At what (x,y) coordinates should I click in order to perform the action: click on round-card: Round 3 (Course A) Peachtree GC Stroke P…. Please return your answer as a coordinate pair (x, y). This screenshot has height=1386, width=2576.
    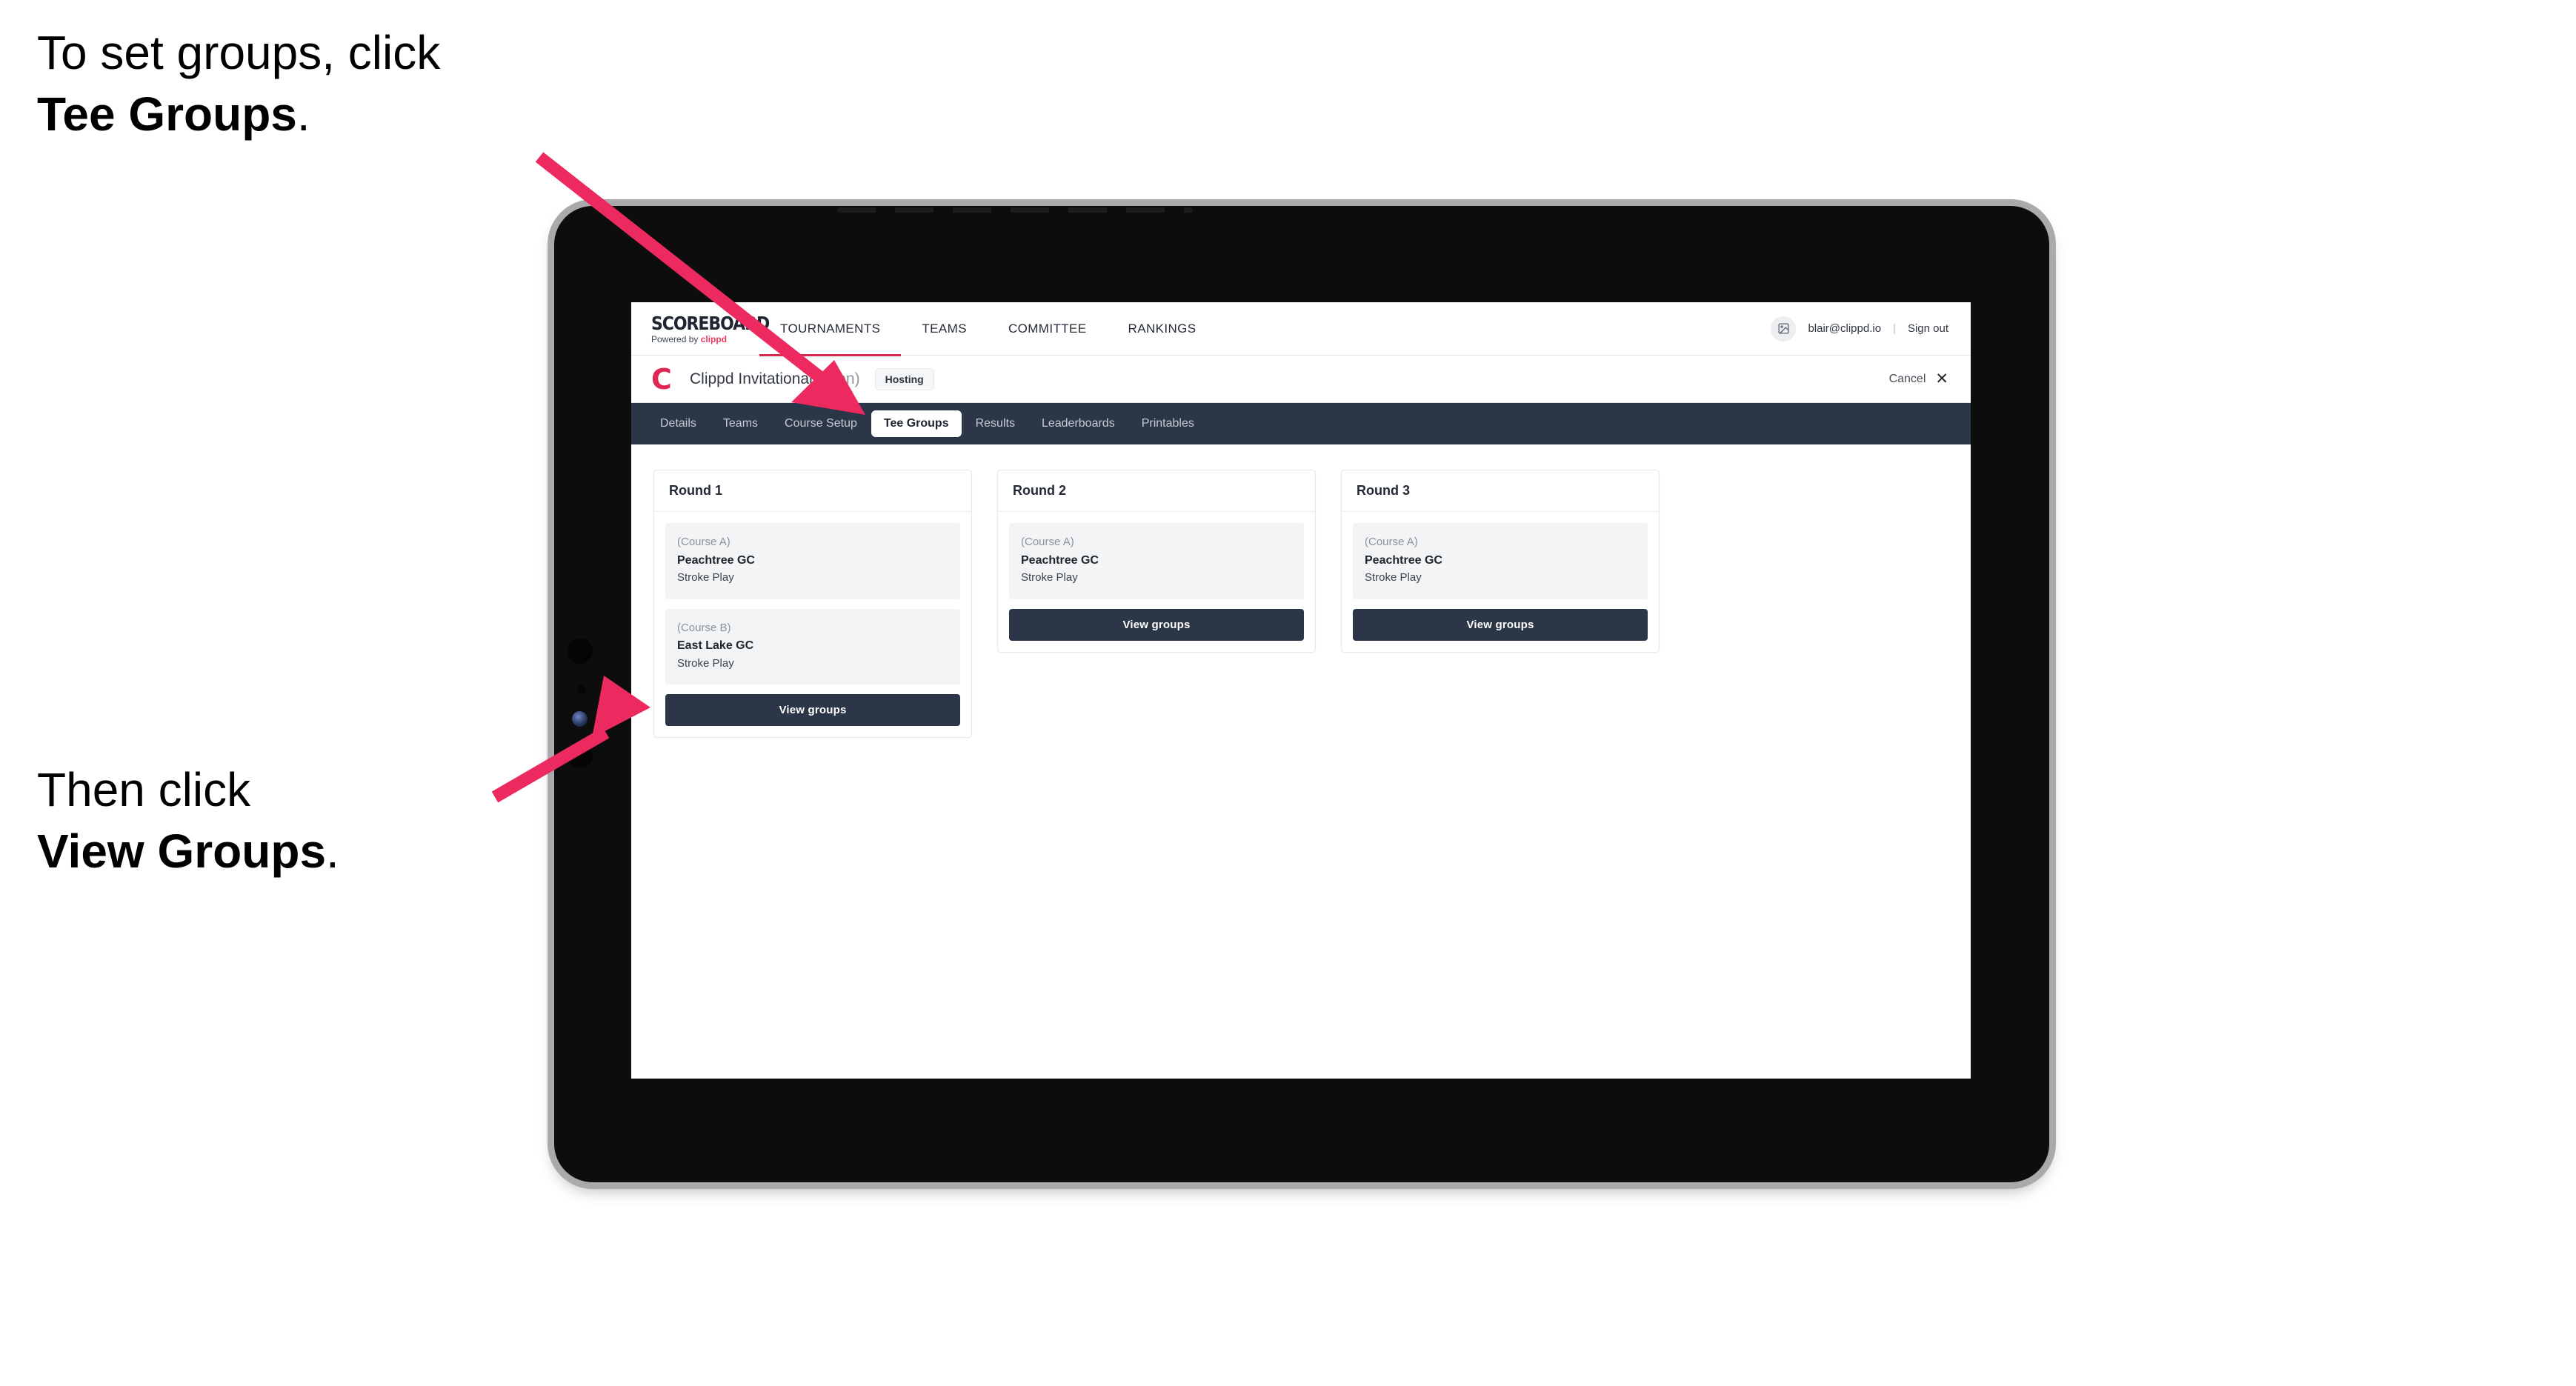
    Looking at the image, I should click on (1500, 561).